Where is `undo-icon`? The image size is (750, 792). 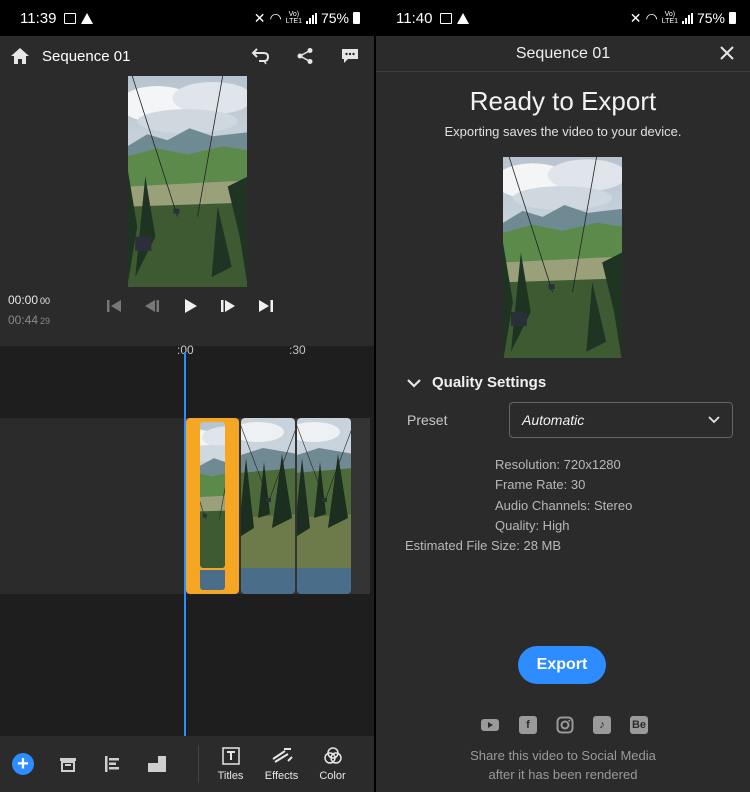
undo-icon is located at coordinates (260, 56).